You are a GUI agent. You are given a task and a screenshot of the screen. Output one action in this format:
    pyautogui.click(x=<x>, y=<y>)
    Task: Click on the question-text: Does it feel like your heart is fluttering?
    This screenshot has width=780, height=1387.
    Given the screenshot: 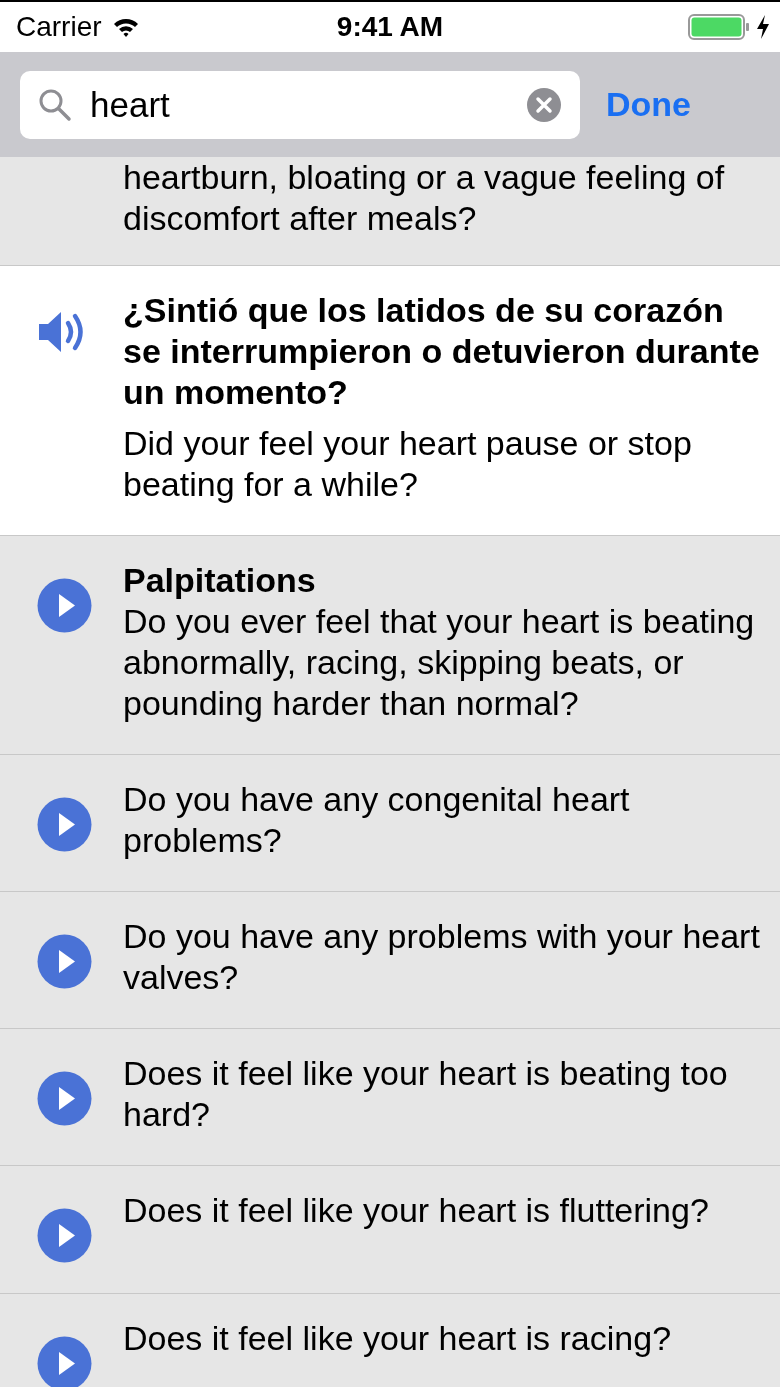 What is the action you would take?
    pyautogui.click(x=416, y=1210)
    